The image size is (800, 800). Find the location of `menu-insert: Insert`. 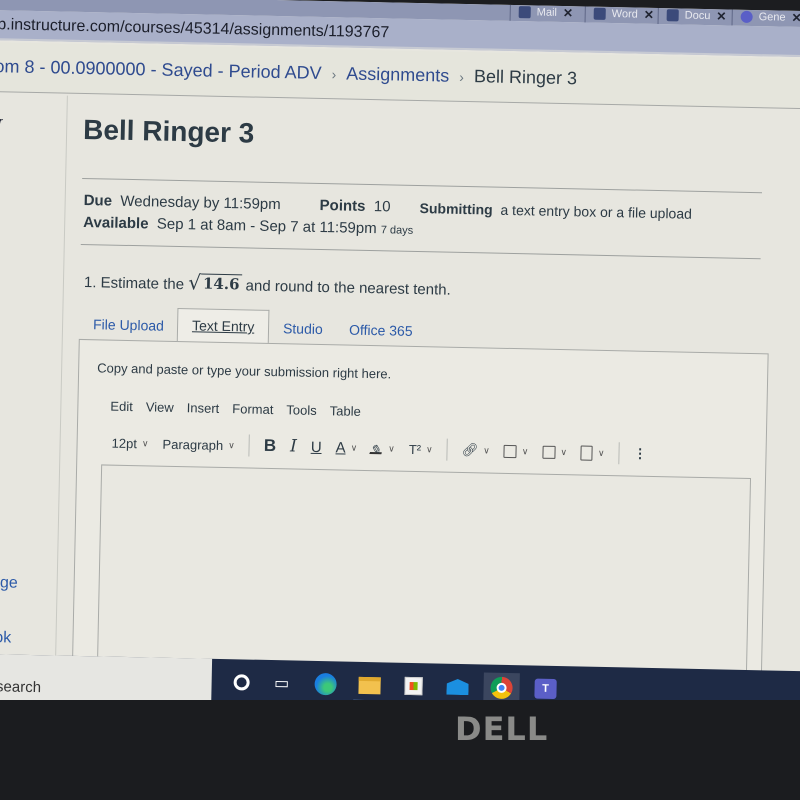

menu-insert: Insert is located at coordinates (203, 408).